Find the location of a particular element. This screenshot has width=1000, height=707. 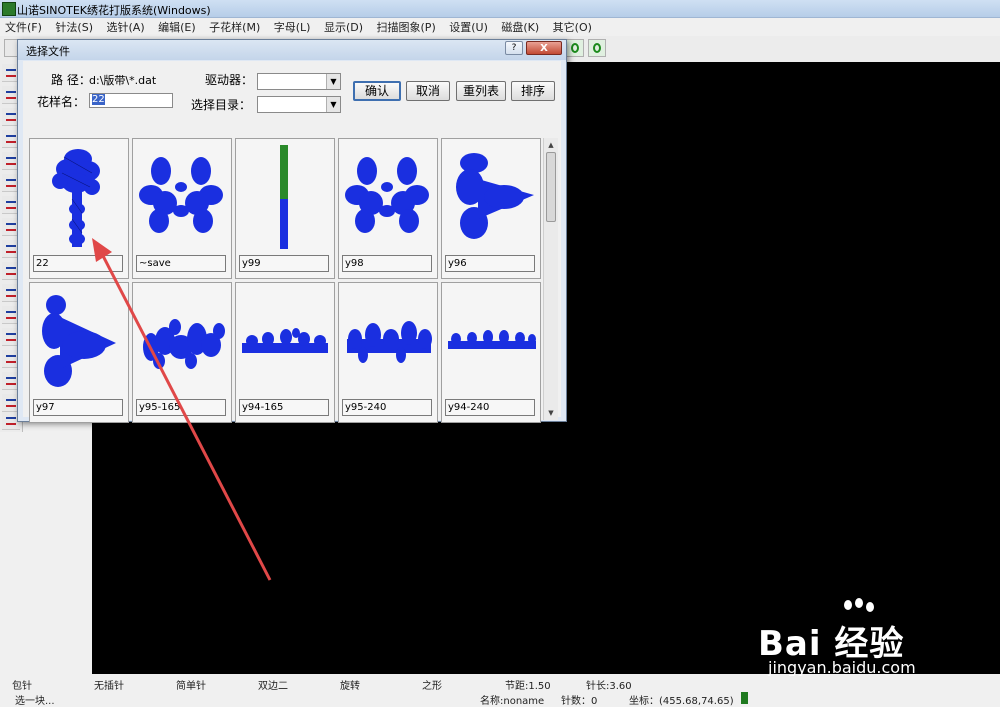

file-name: y98 is located at coordinates (387, 263).